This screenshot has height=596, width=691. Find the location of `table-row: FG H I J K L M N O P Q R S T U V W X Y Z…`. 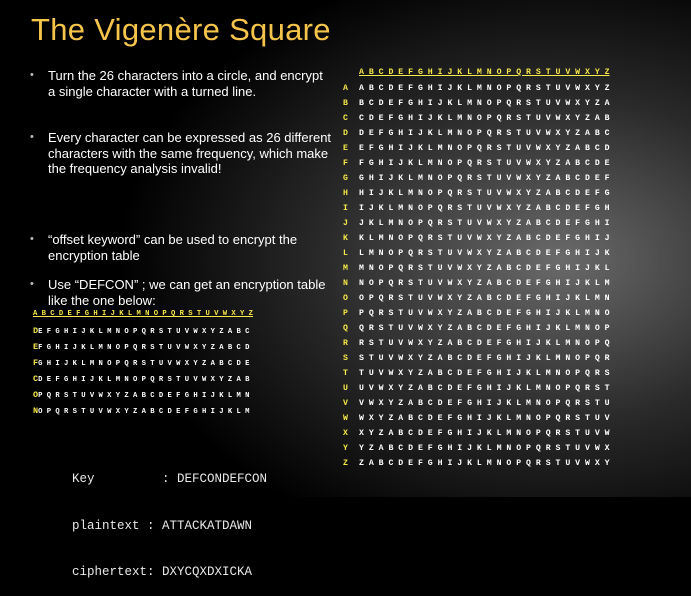

table-row: FG H I J K L M N O P Q R S T U V W X Y Z… is located at coordinates (141, 363).